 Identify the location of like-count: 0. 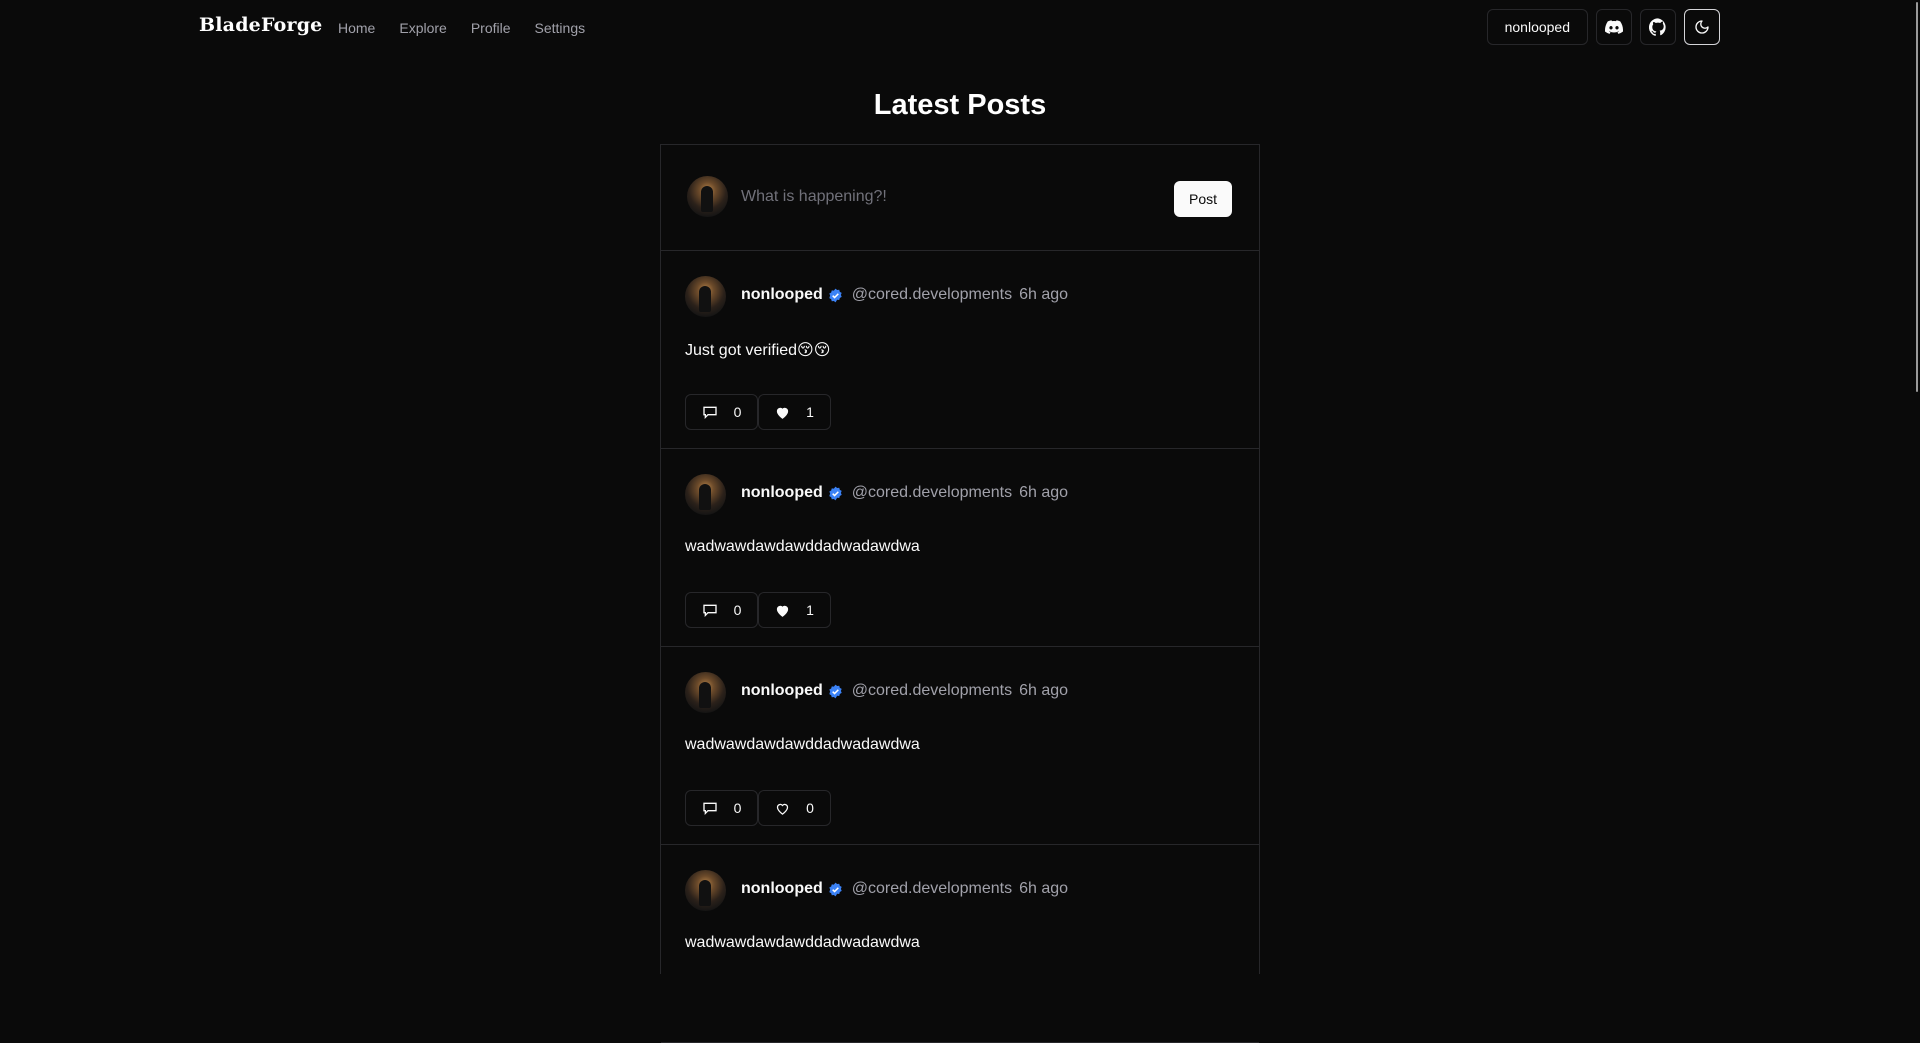
(810, 808).